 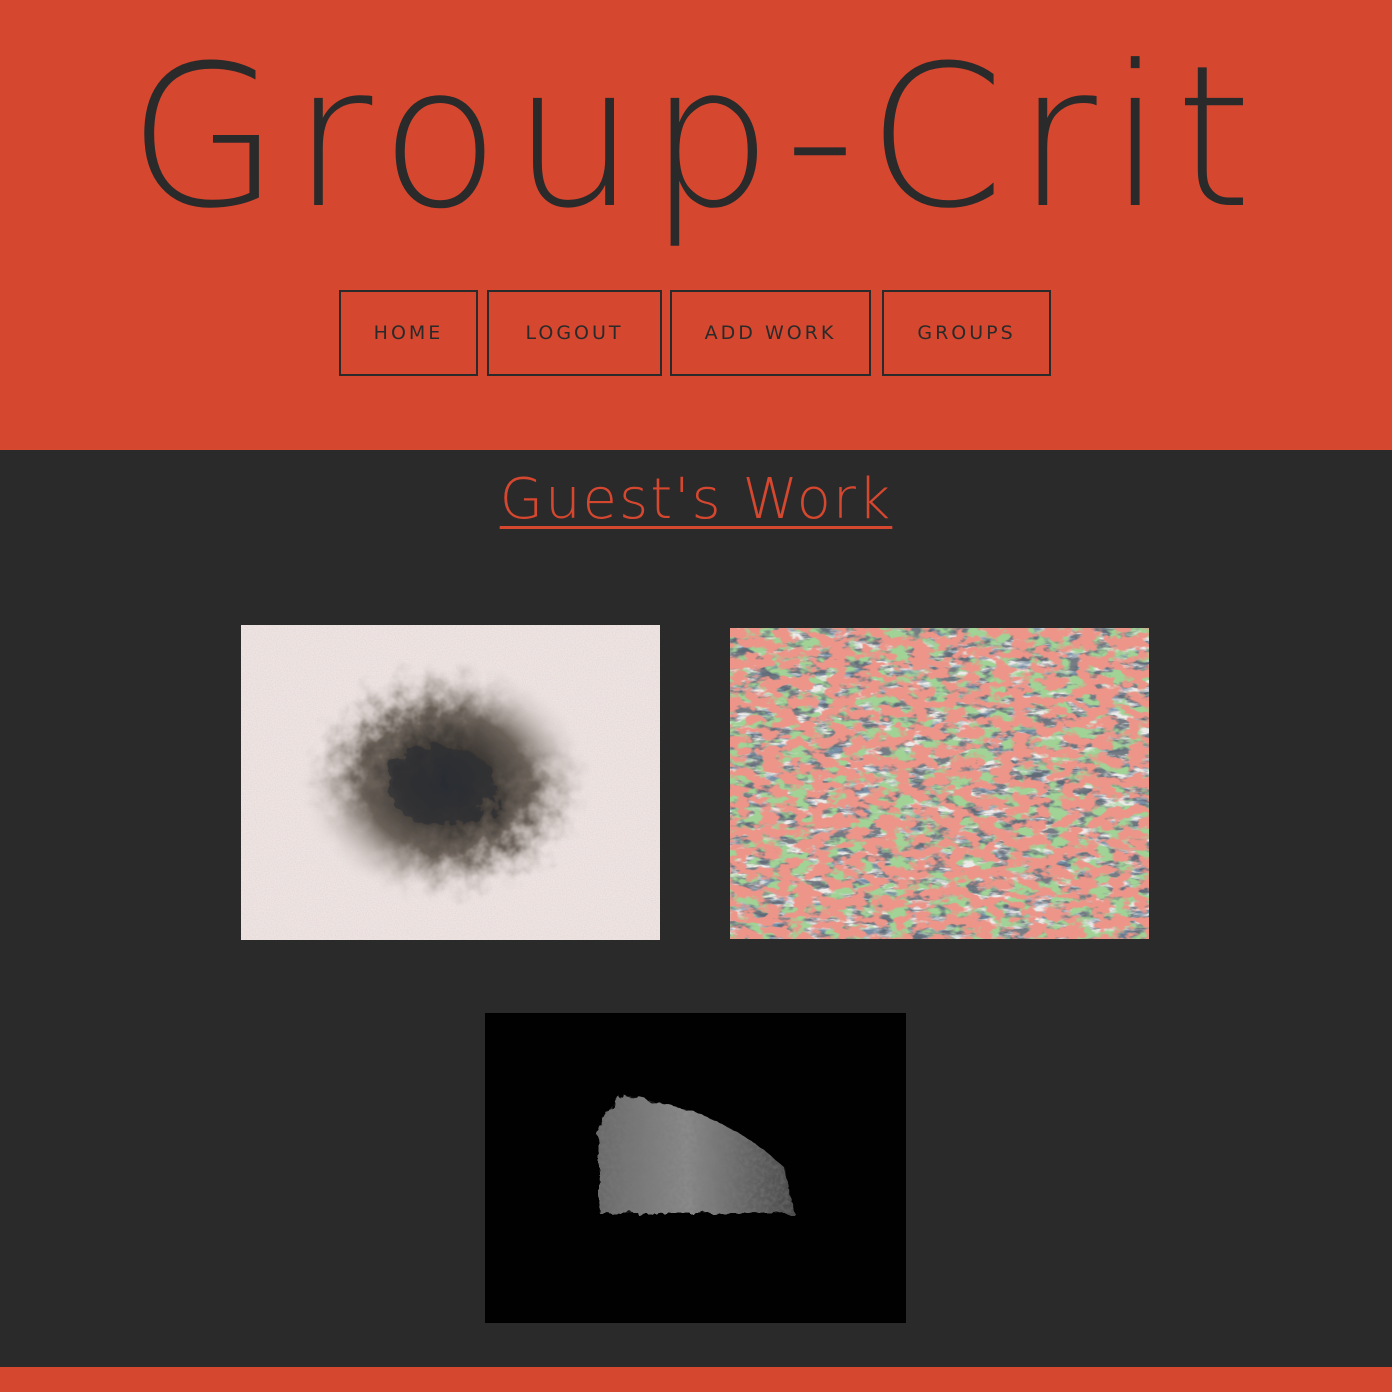 What do you see at coordinates (696, 1379) in the screenshot?
I see `site-footer` at bounding box center [696, 1379].